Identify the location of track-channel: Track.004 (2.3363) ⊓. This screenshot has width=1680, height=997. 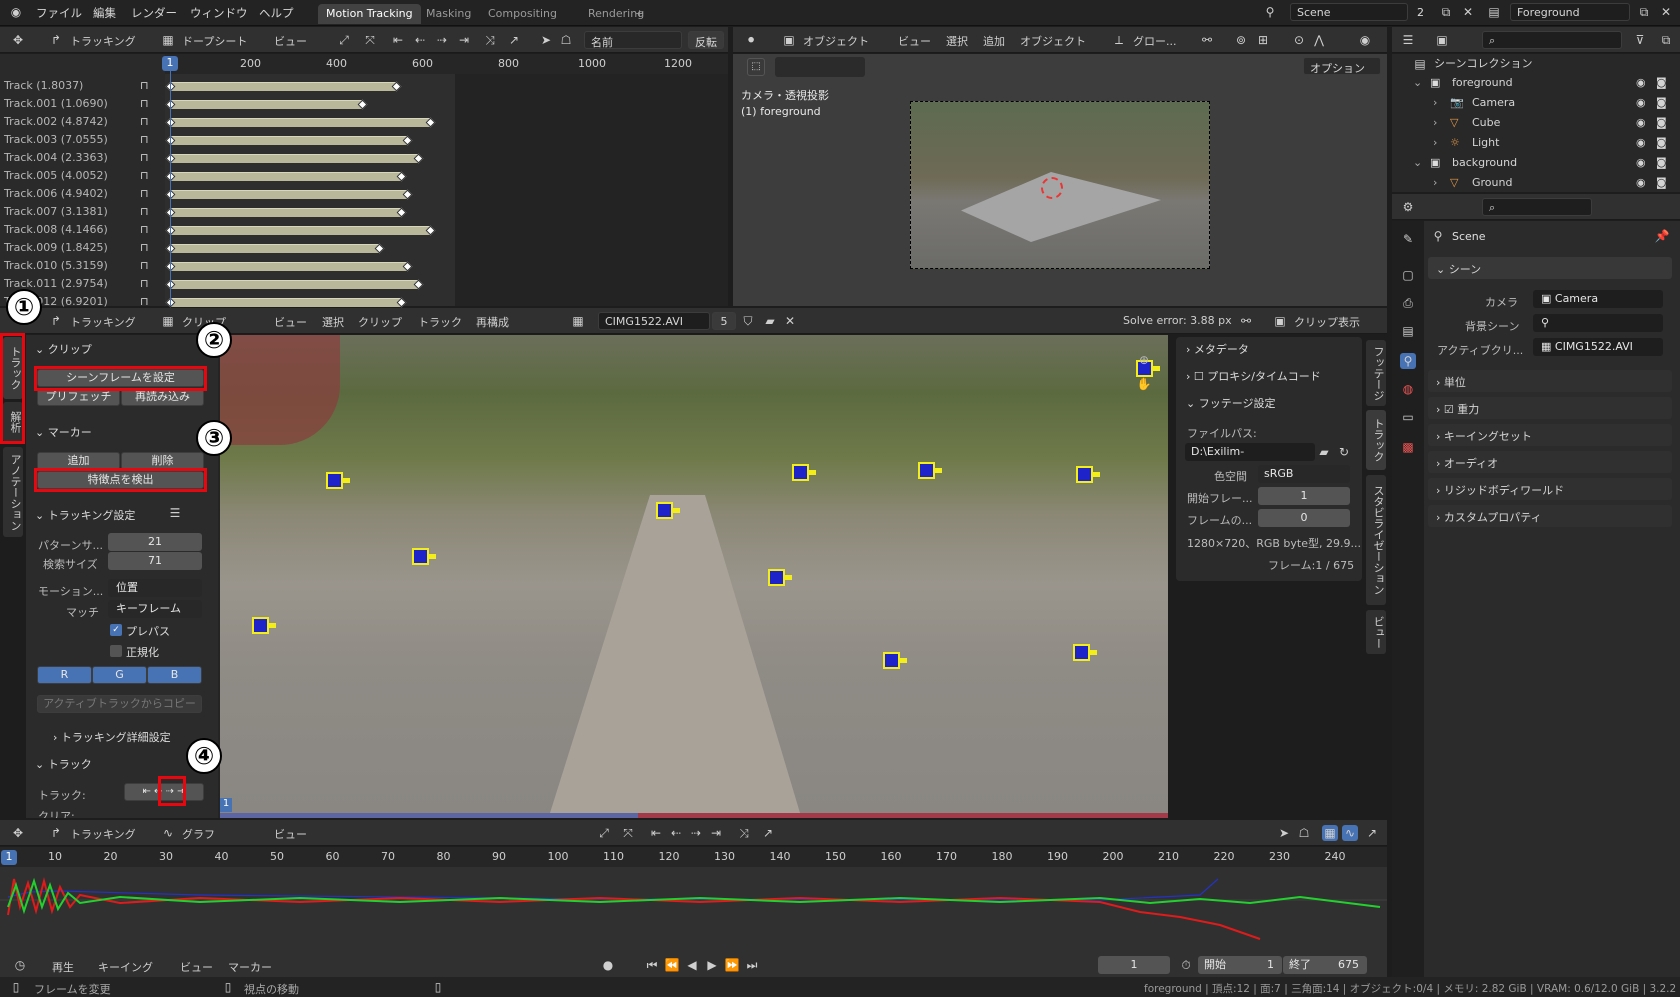
(82, 158).